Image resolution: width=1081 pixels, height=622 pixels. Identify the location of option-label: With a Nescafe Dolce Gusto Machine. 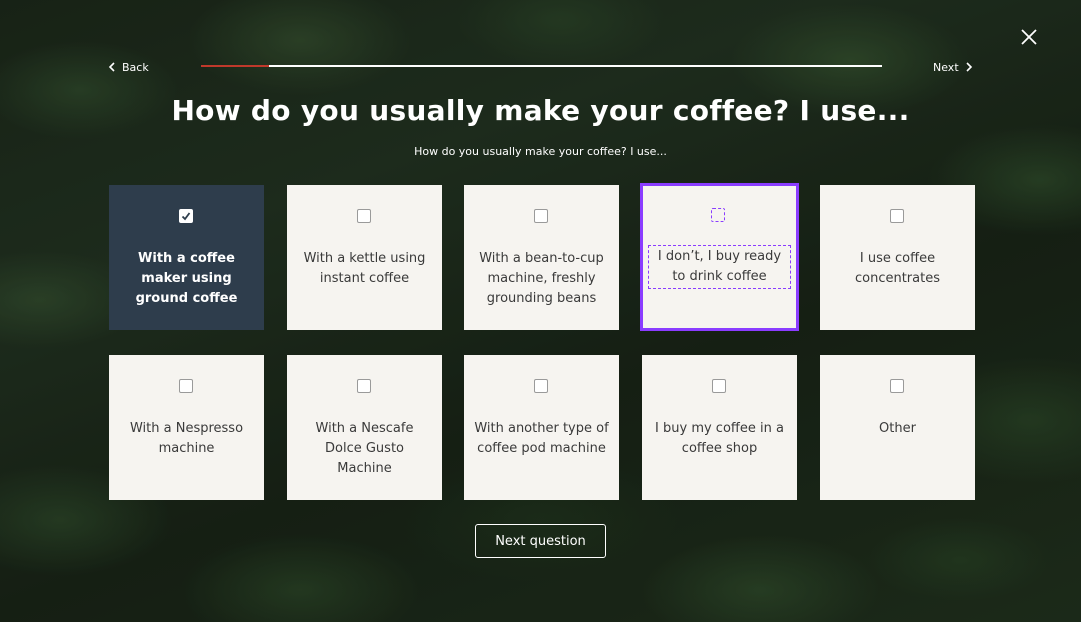
(364, 449).